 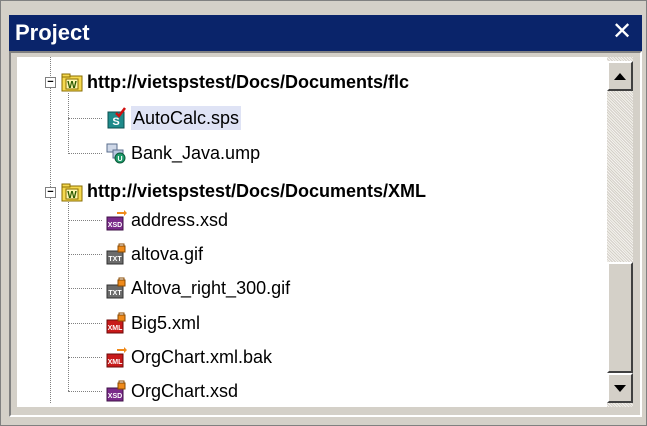 I want to click on sps-file-icon: S, so click(x=116, y=118).